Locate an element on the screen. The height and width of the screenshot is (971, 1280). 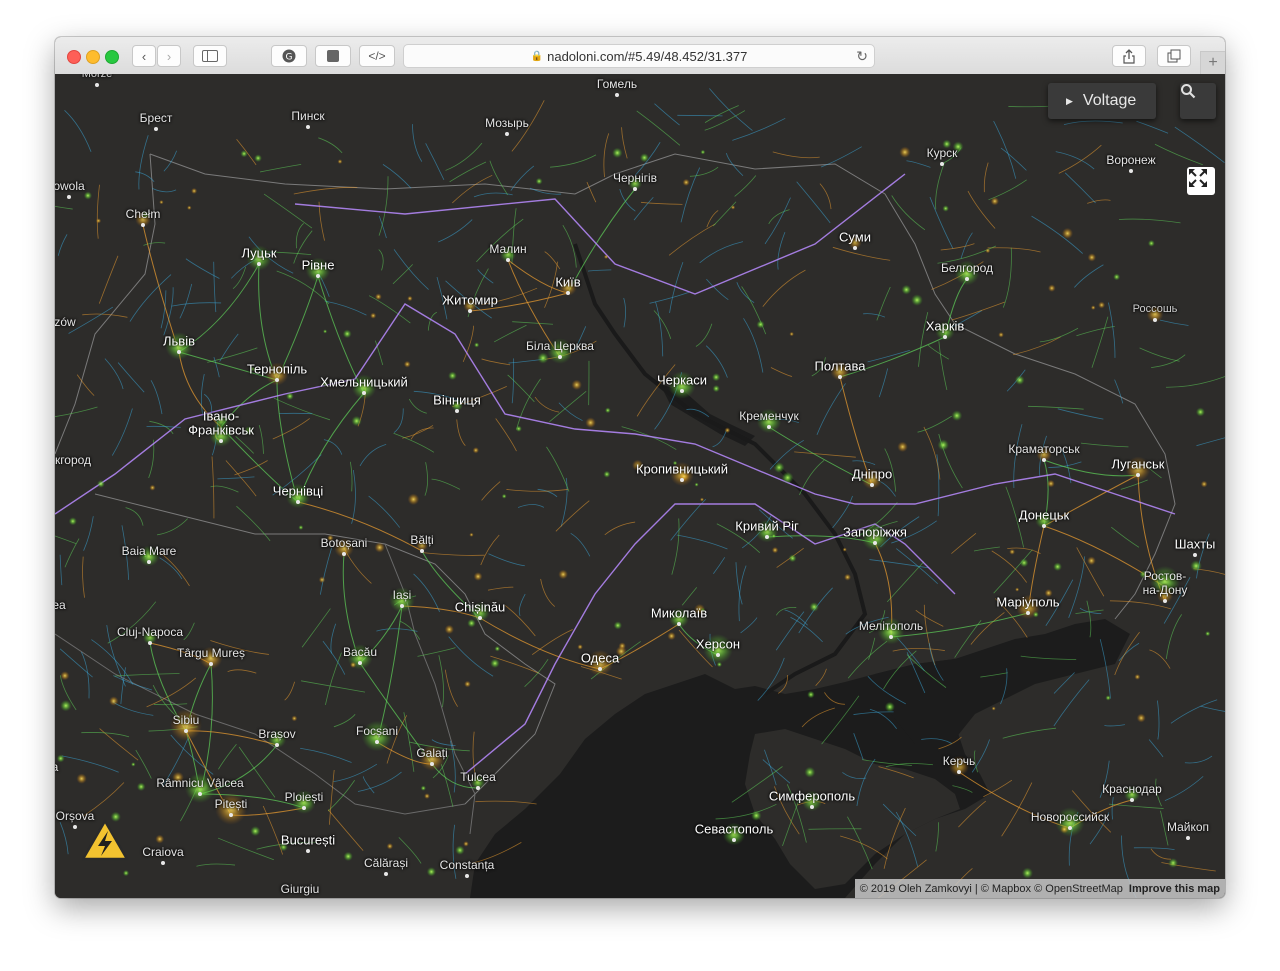
minimize-window-button is located at coordinates (93, 57).